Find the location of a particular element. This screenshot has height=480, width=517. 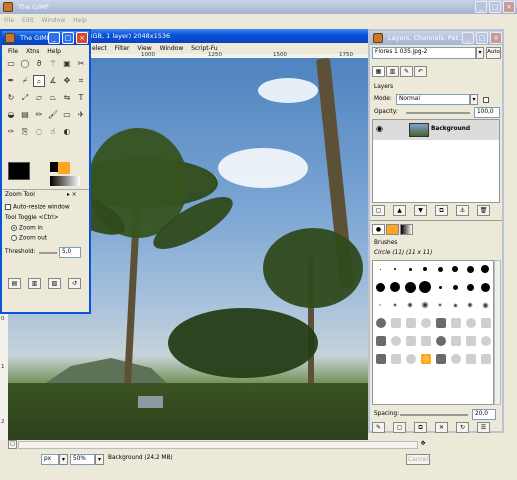

scissors-icon: ✂ is located at coordinates (81, 64).